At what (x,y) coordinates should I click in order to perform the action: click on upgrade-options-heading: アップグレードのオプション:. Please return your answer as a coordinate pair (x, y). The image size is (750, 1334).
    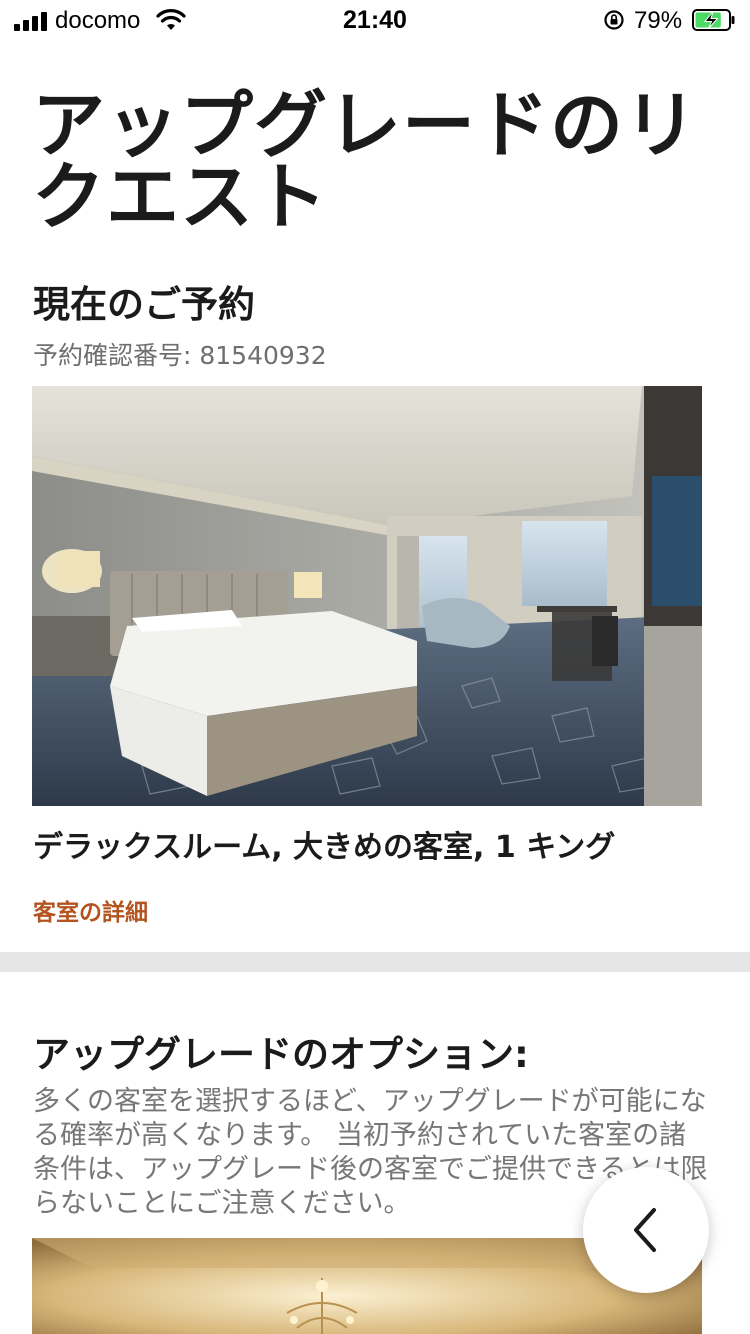
    Looking at the image, I should click on (281, 1054).